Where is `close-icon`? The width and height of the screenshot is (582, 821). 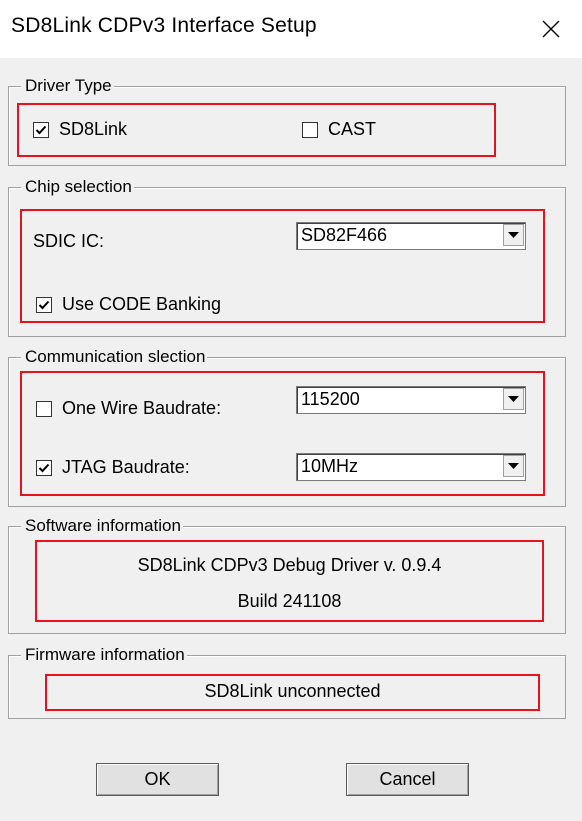 close-icon is located at coordinates (551, 29).